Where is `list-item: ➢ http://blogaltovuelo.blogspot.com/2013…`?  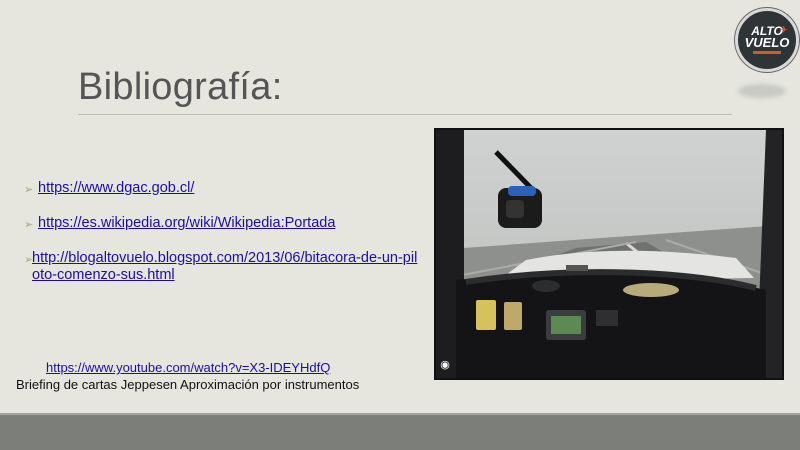
list-item: ➢ http://blogaltovuelo.blogspot.com/2013… is located at coordinates (224, 267).